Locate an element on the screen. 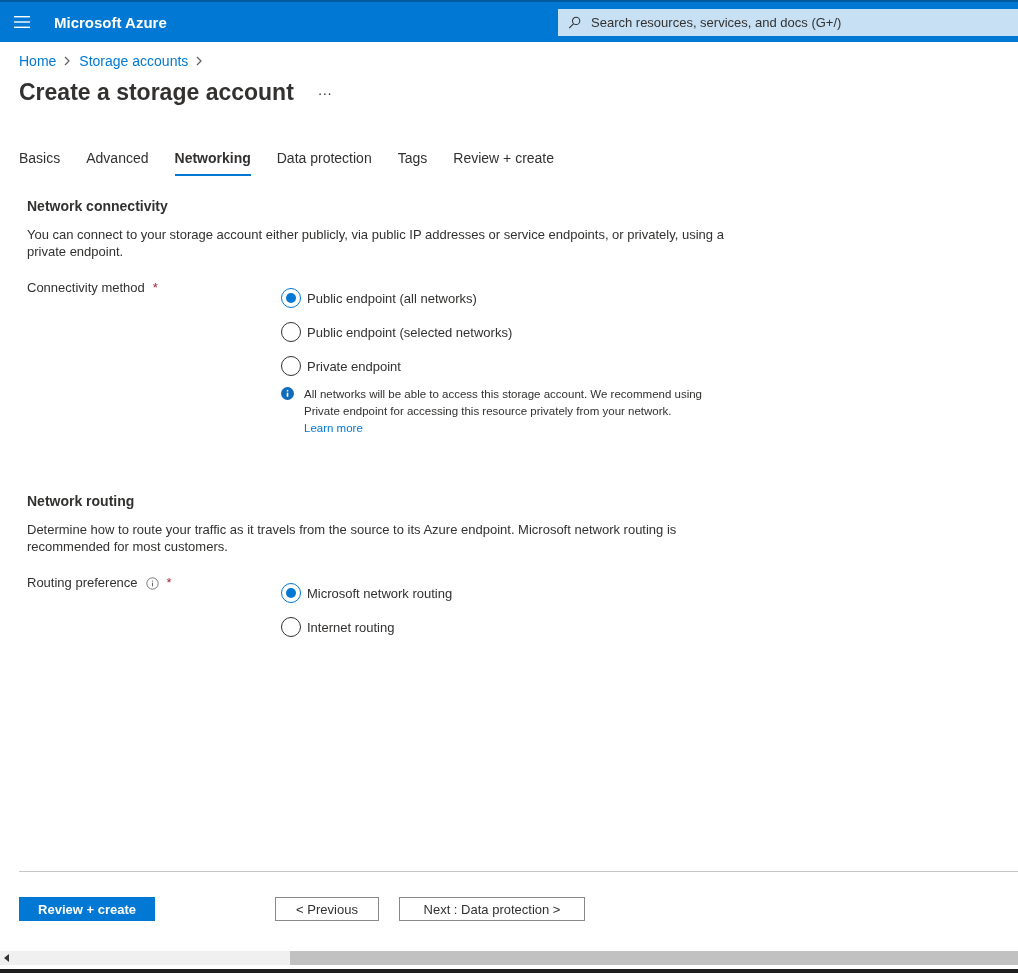  tab: Basics is located at coordinates (40, 160).